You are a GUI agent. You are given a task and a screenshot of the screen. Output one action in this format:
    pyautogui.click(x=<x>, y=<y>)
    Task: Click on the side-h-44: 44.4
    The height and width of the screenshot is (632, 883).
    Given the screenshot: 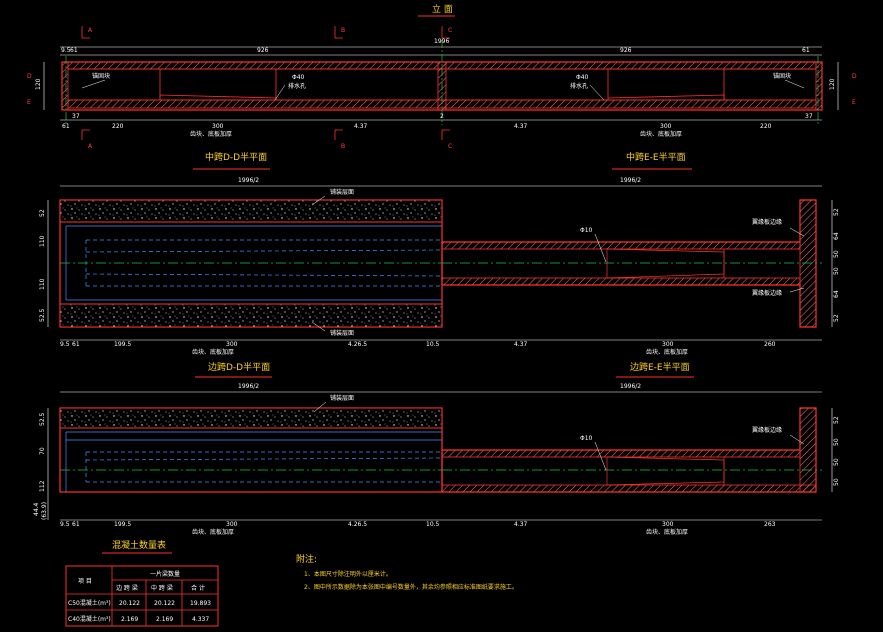 What is the action you would take?
    pyautogui.click(x=36, y=509)
    